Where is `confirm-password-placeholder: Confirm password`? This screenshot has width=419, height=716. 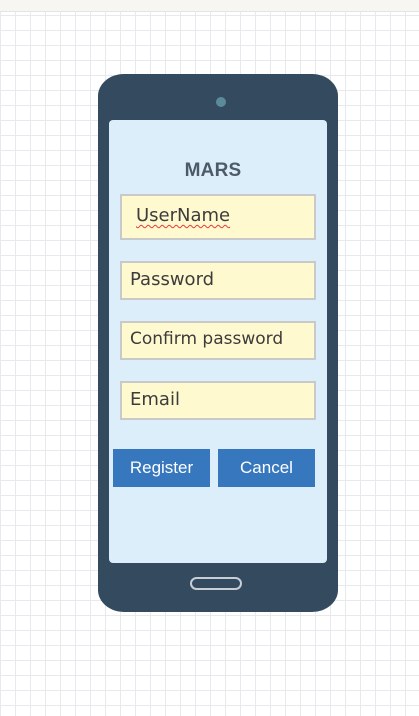 confirm-password-placeholder: Confirm password is located at coordinates (207, 339).